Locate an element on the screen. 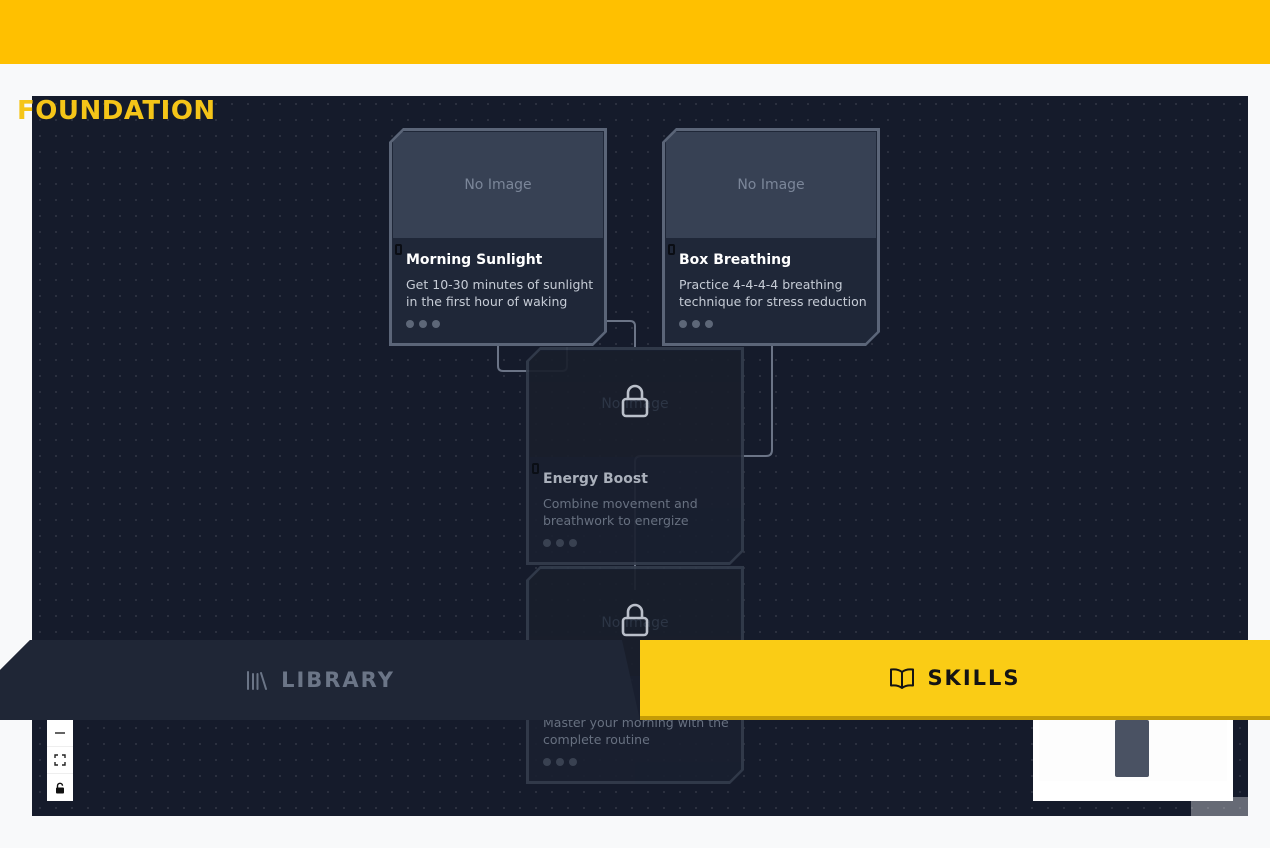  node-title: Morning Sunlight is located at coordinates (474, 260).